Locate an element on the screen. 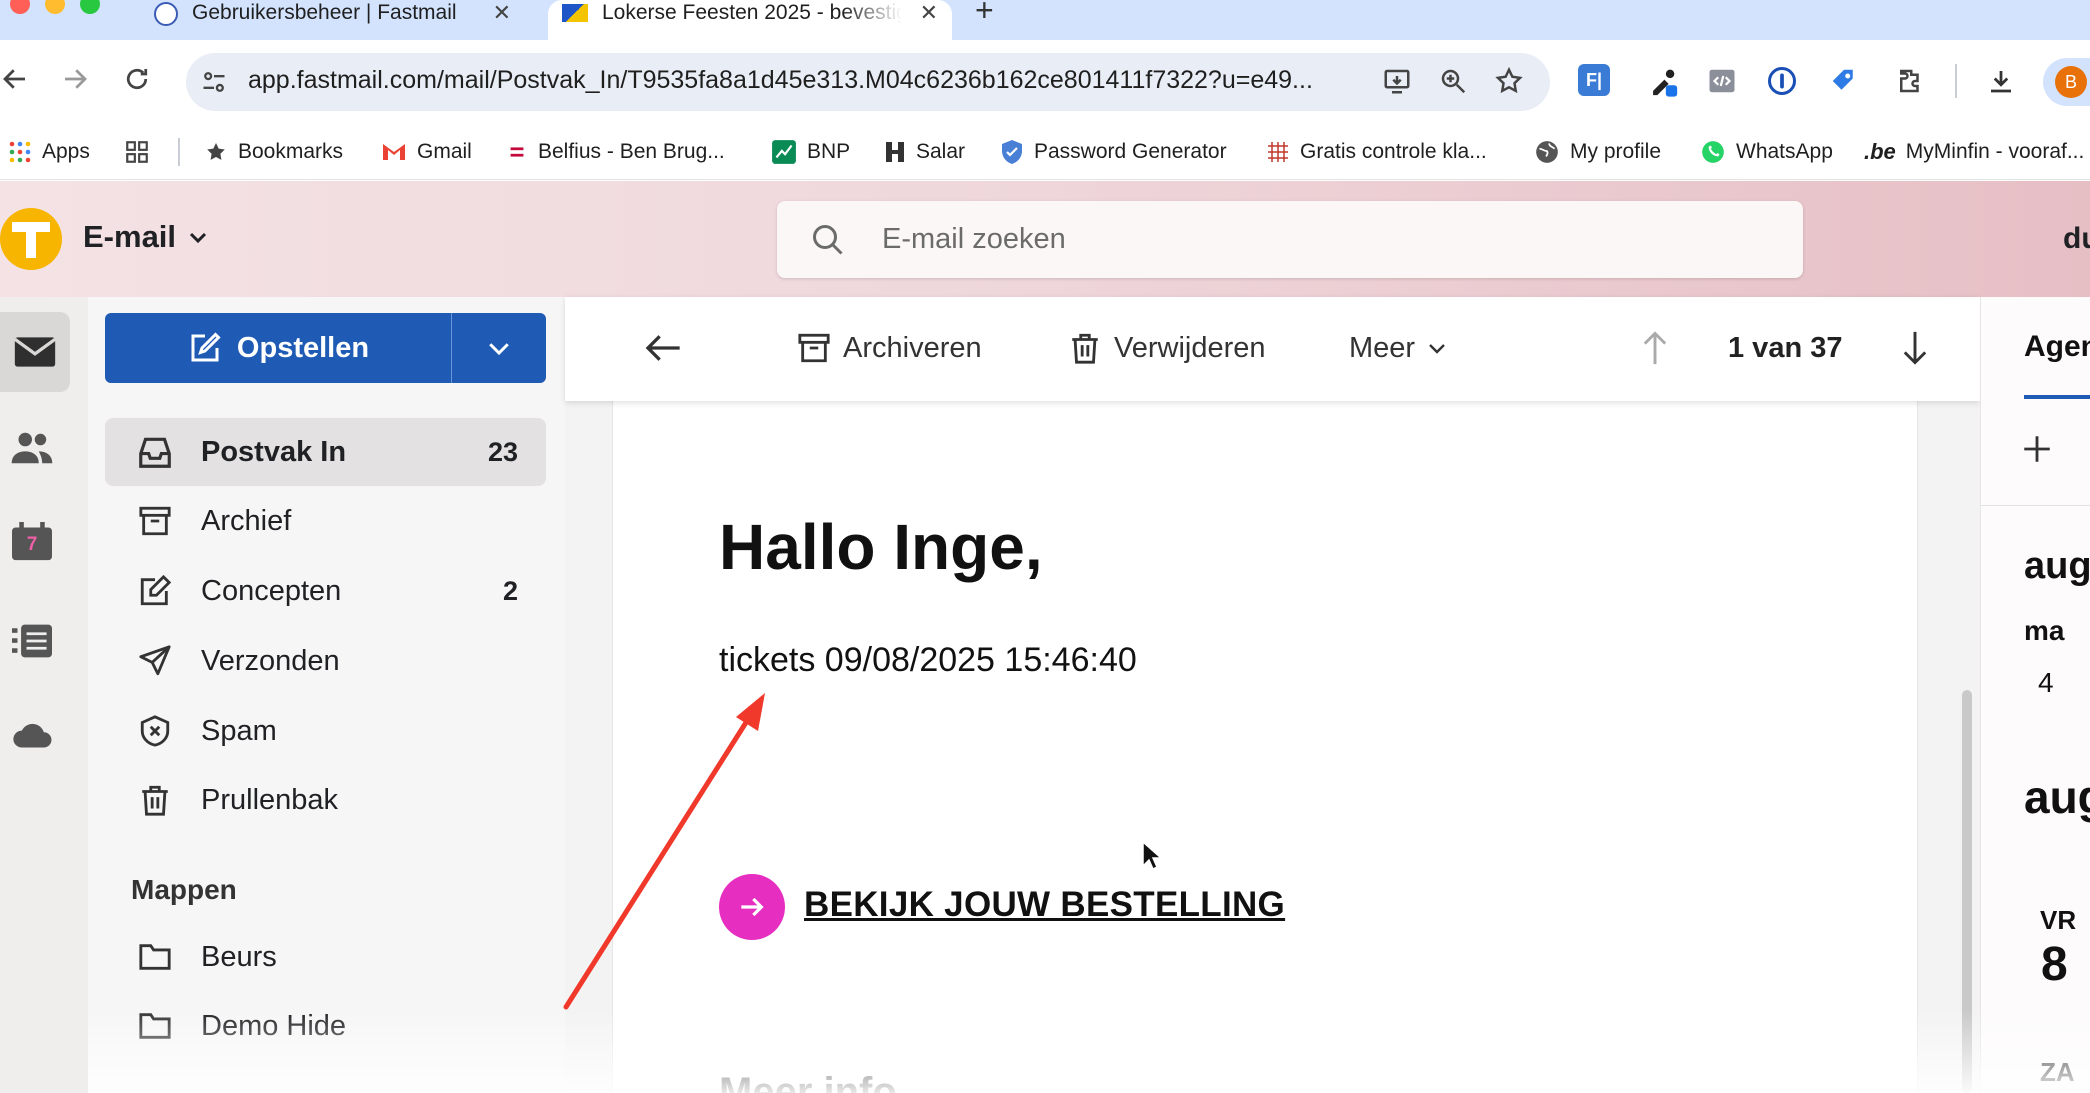  star-icon is located at coordinates (216, 152).